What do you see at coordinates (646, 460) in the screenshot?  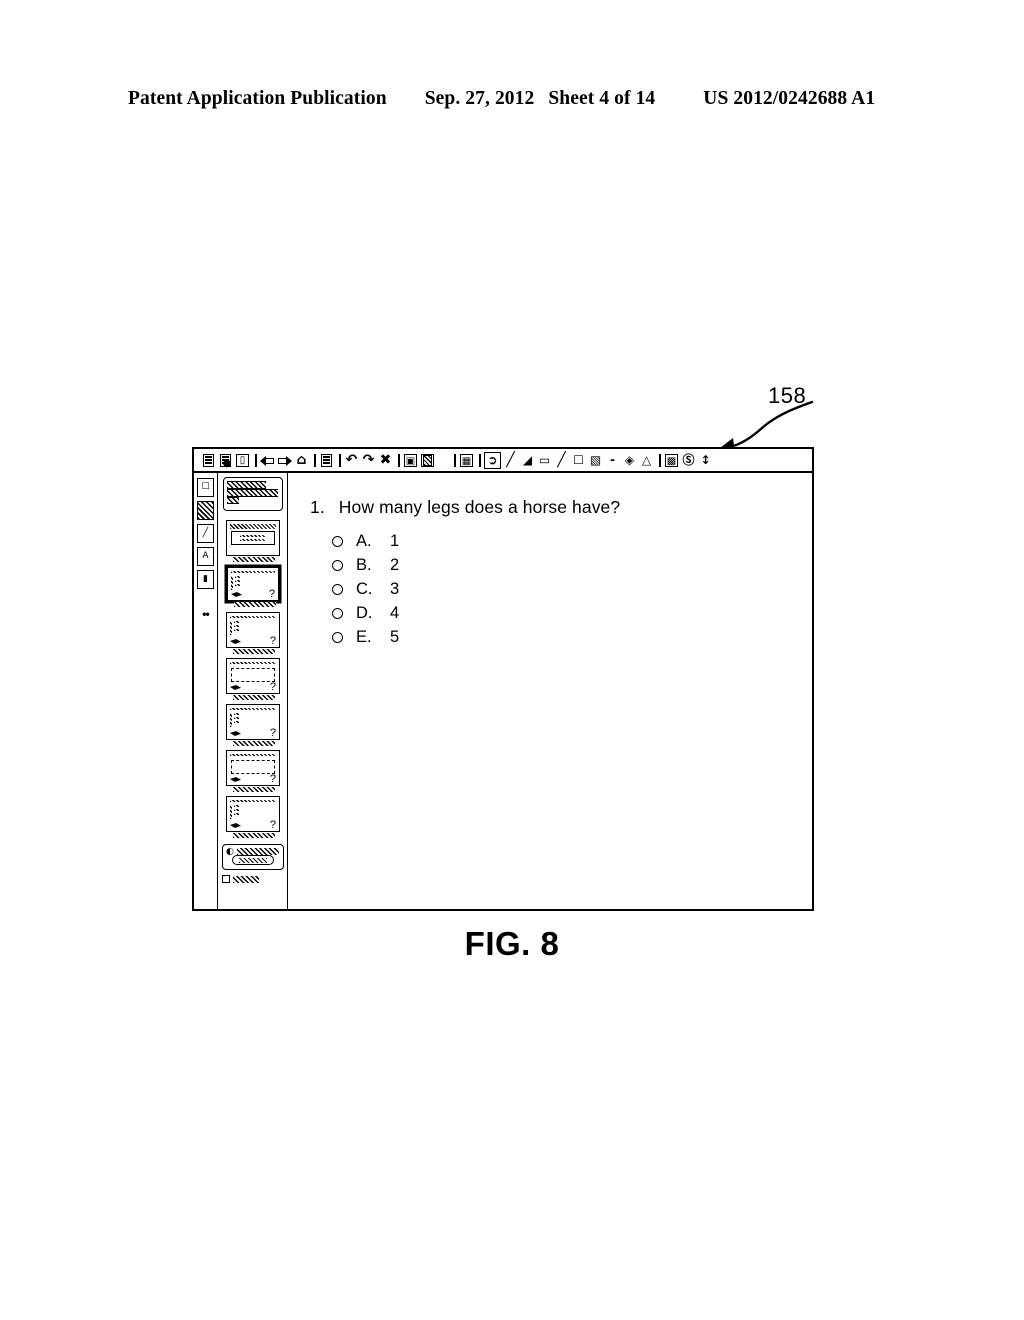 I see `triangle-icon: △` at bounding box center [646, 460].